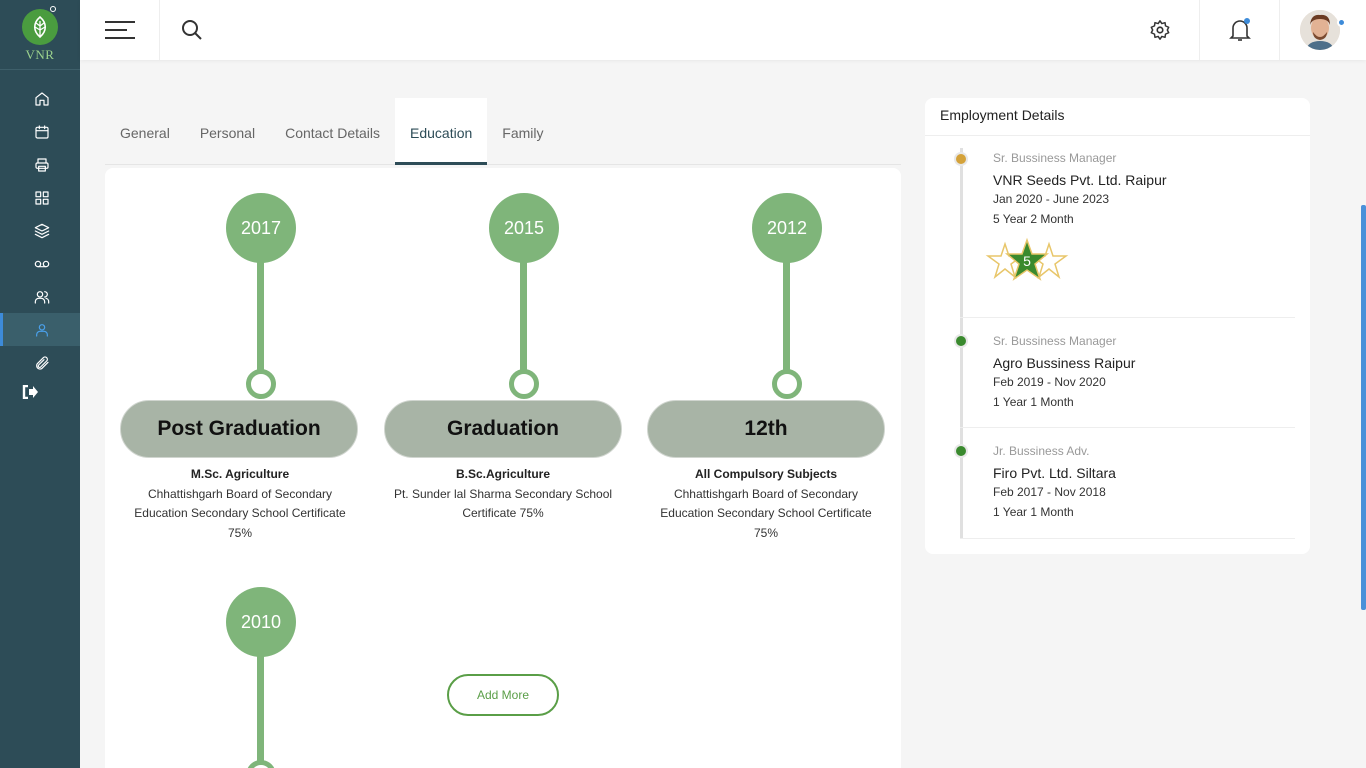 The image size is (1366, 768). I want to click on year-badge: 2010, so click(261, 622).